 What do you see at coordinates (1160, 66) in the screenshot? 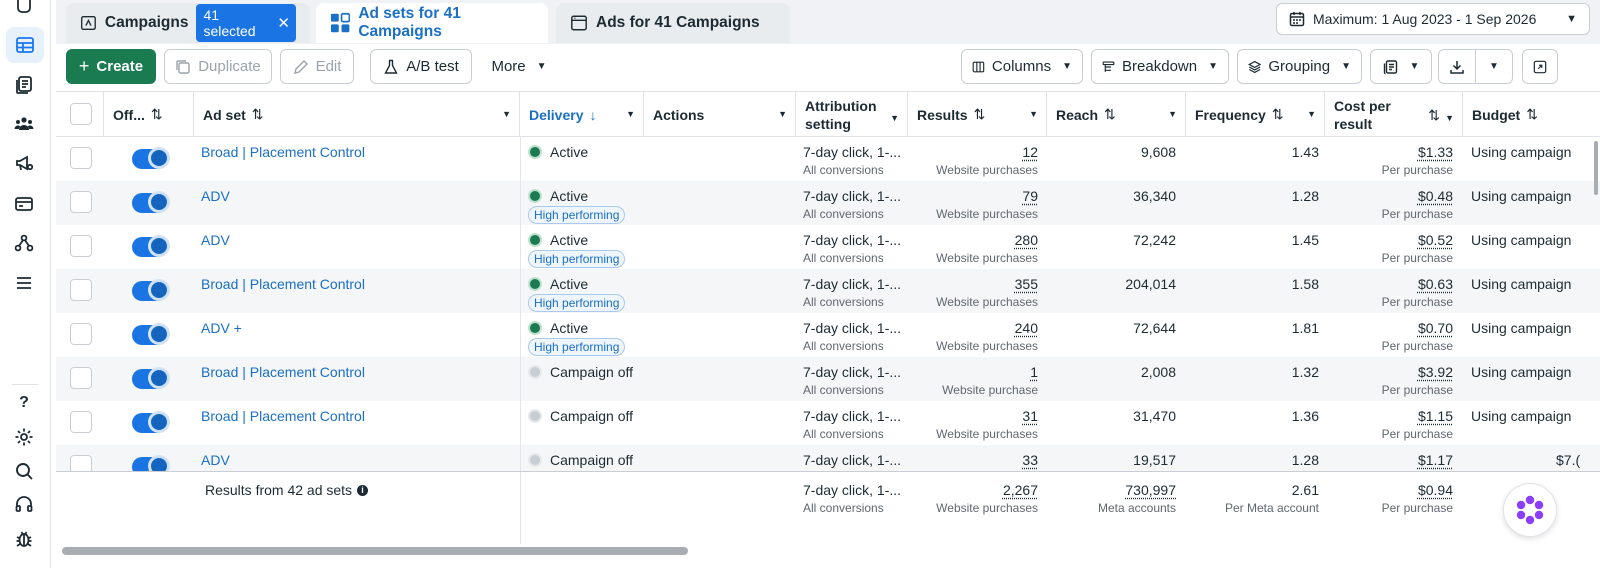
I see `breakdown-button: Breakdown ▼` at bounding box center [1160, 66].